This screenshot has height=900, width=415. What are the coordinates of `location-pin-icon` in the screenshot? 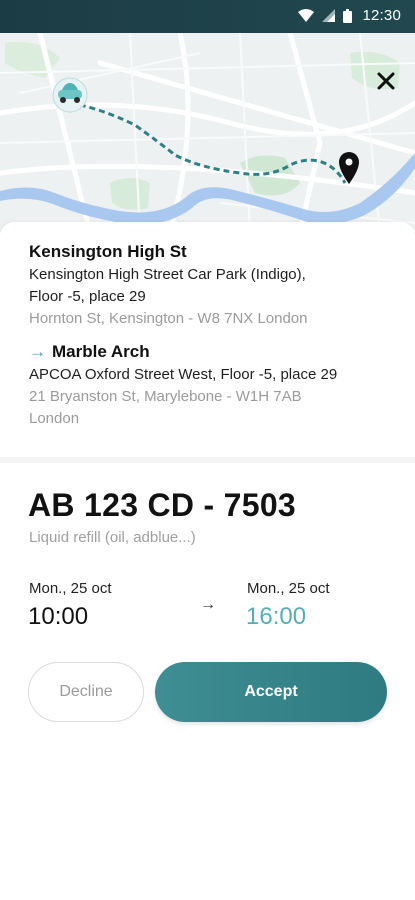 It's located at (349, 168).